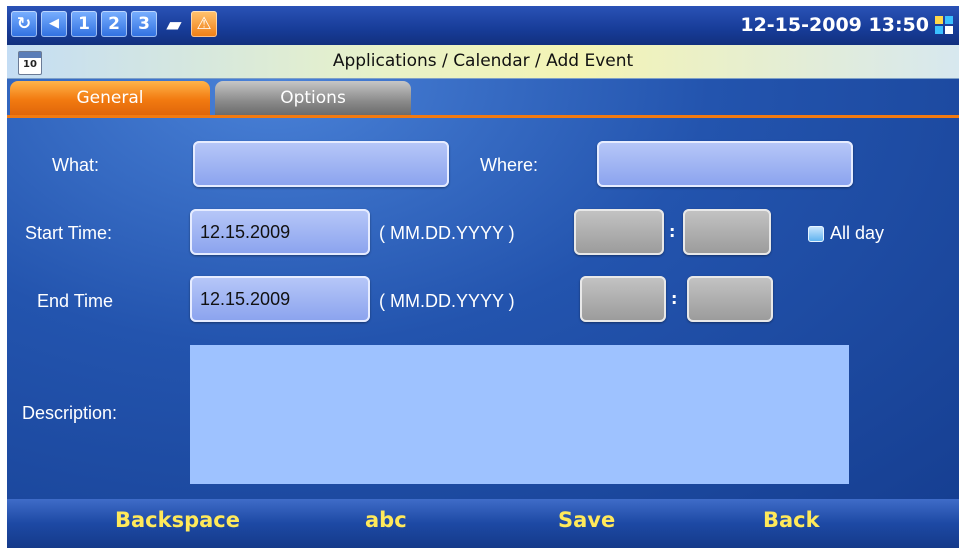 This screenshot has height=548, width=960. Describe the element at coordinates (70, 413) in the screenshot. I see `description-label: Description:` at that location.